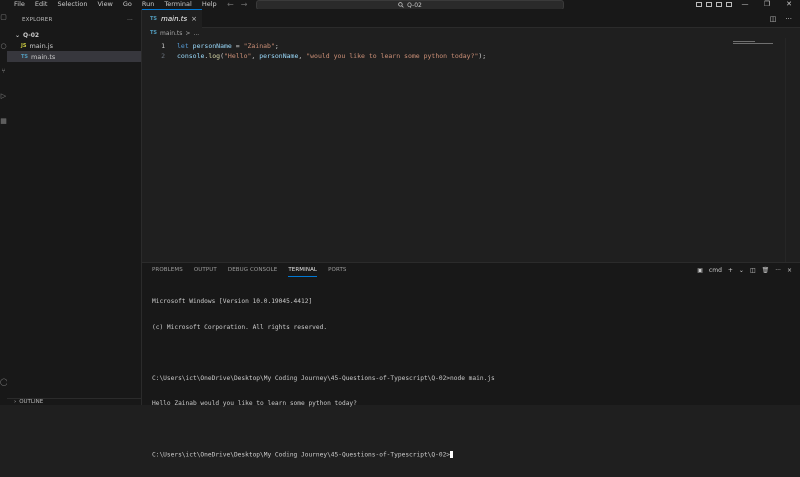  What do you see at coordinates (789, 4) in the screenshot?
I see `close-window-button: ✕` at bounding box center [789, 4].